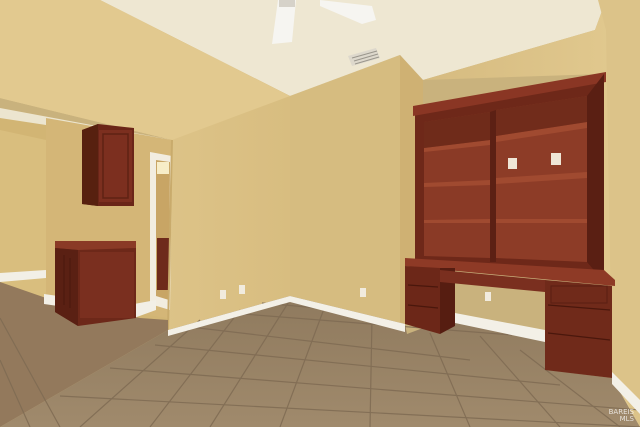  I want to click on center-wall, so click(347, 189).